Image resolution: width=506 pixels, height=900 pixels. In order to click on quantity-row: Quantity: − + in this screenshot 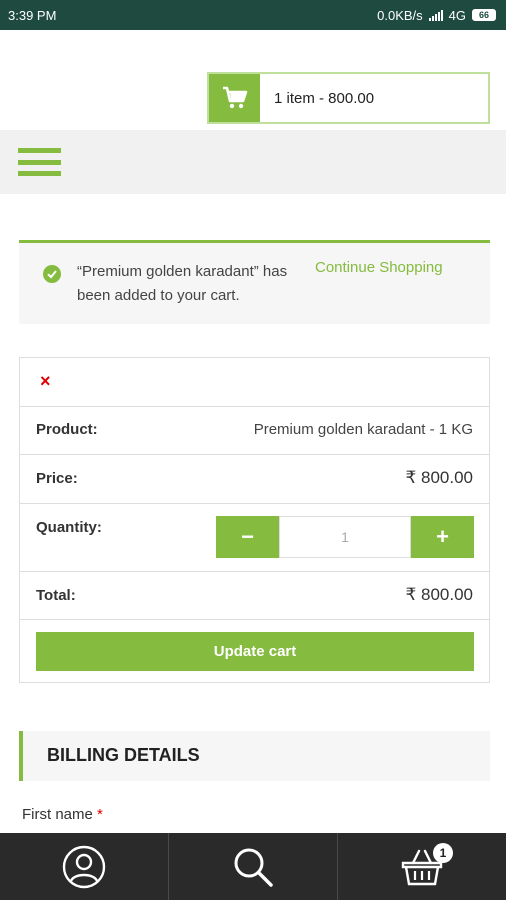, I will do `click(254, 538)`.